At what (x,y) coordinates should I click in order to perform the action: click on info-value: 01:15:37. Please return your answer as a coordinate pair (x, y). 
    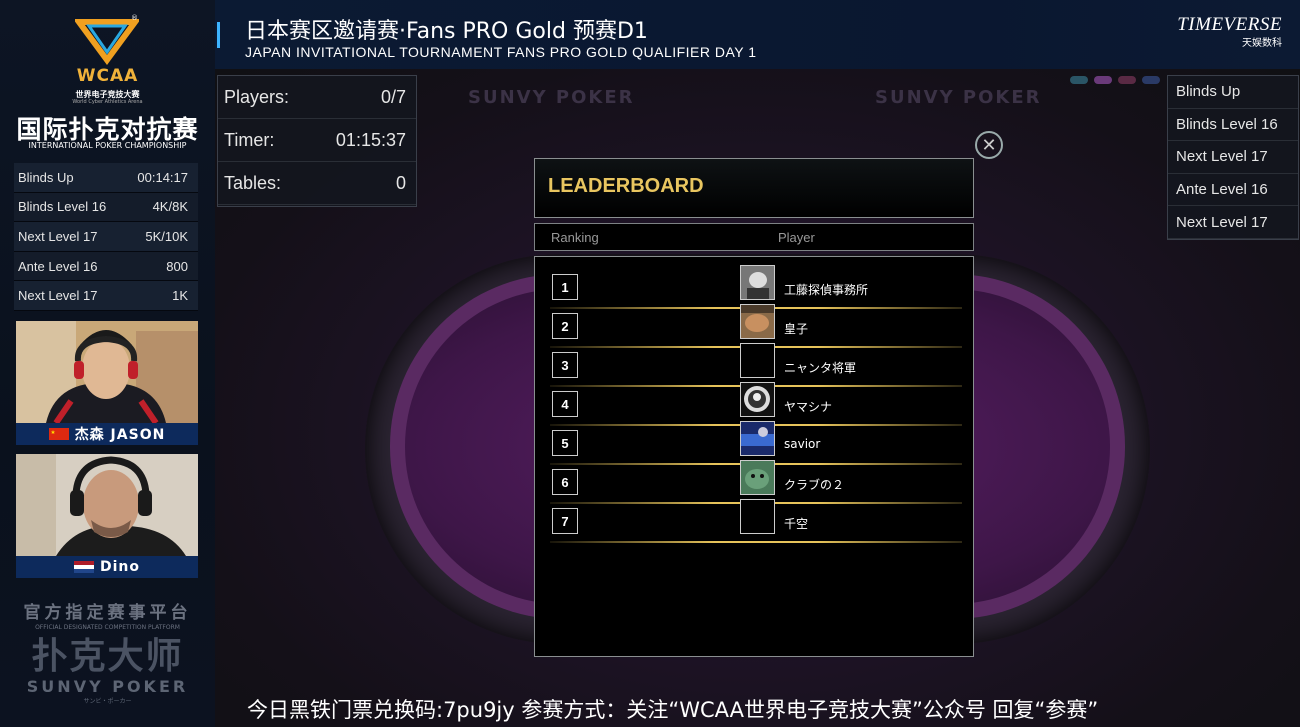
    Looking at the image, I should click on (370, 139).